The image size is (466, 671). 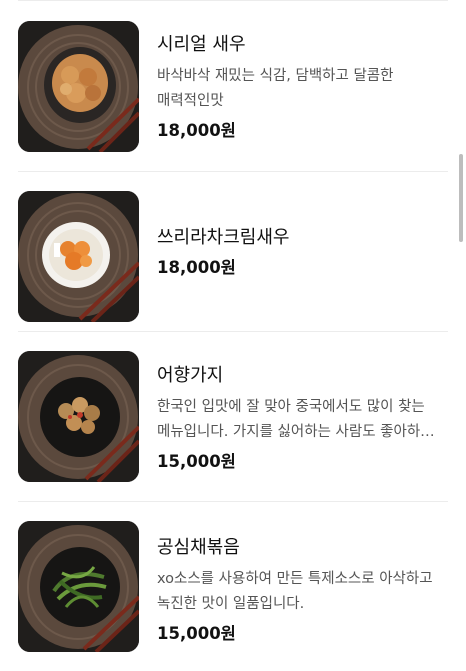 What do you see at coordinates (275, 88) in the screenshot?
I see `menu-item-description: 바삭바삭 재밌는 식감, 담백하고 달콤한 매력적인맛` at bounding box center [275, 88].